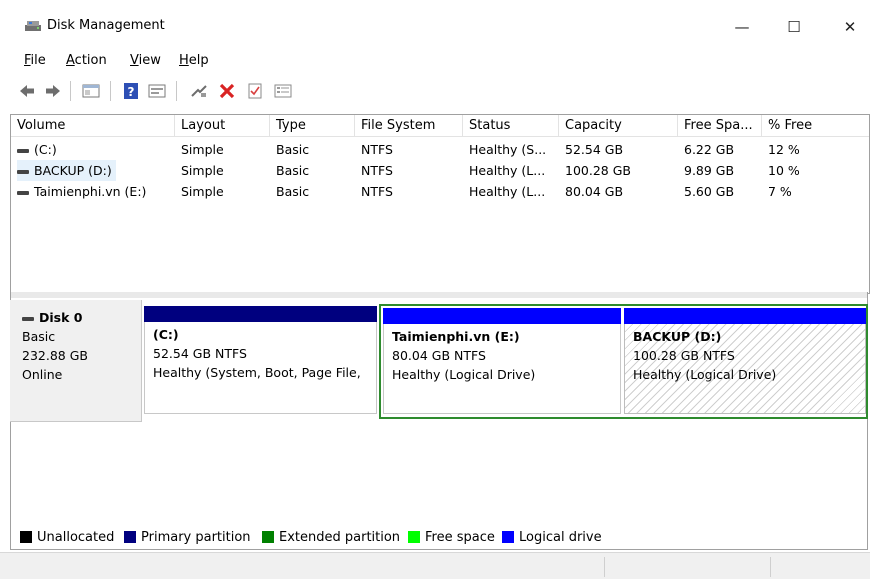  Describe the element at coordinates (198, 60) in the screenshot. I see `menu-help-label: elp` at that location.